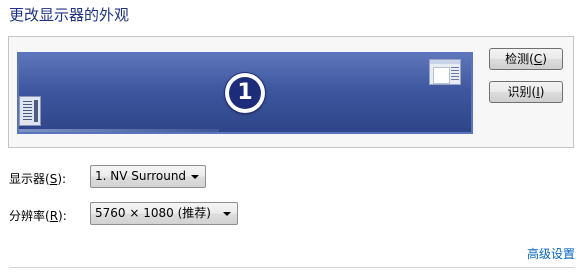 The height and width of the screenshot is (275, 583). What do you see at coordinates (455, 74) in the screenshot?
I see `window-text-lines` at bounding box center [455, 74].